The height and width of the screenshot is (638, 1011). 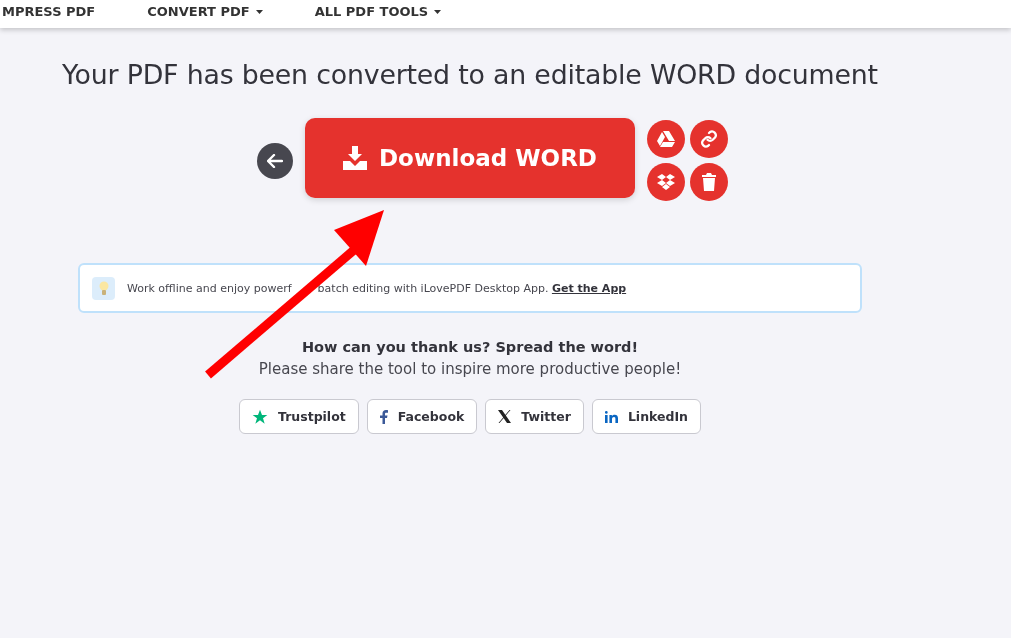 I want to click on share-button: Twitter, so click(x=534, y=416).